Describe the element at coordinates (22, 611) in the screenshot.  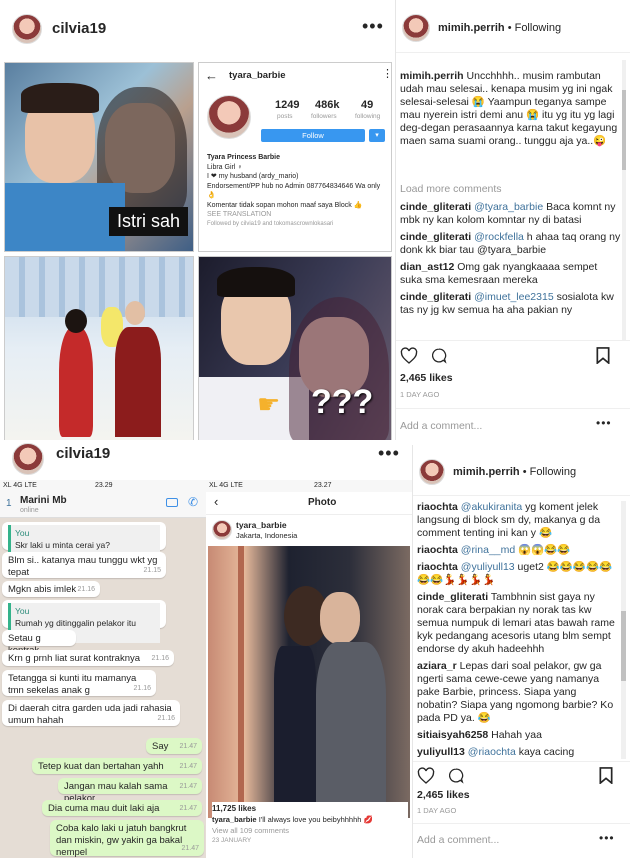
I see `quote-author: You` at that location.